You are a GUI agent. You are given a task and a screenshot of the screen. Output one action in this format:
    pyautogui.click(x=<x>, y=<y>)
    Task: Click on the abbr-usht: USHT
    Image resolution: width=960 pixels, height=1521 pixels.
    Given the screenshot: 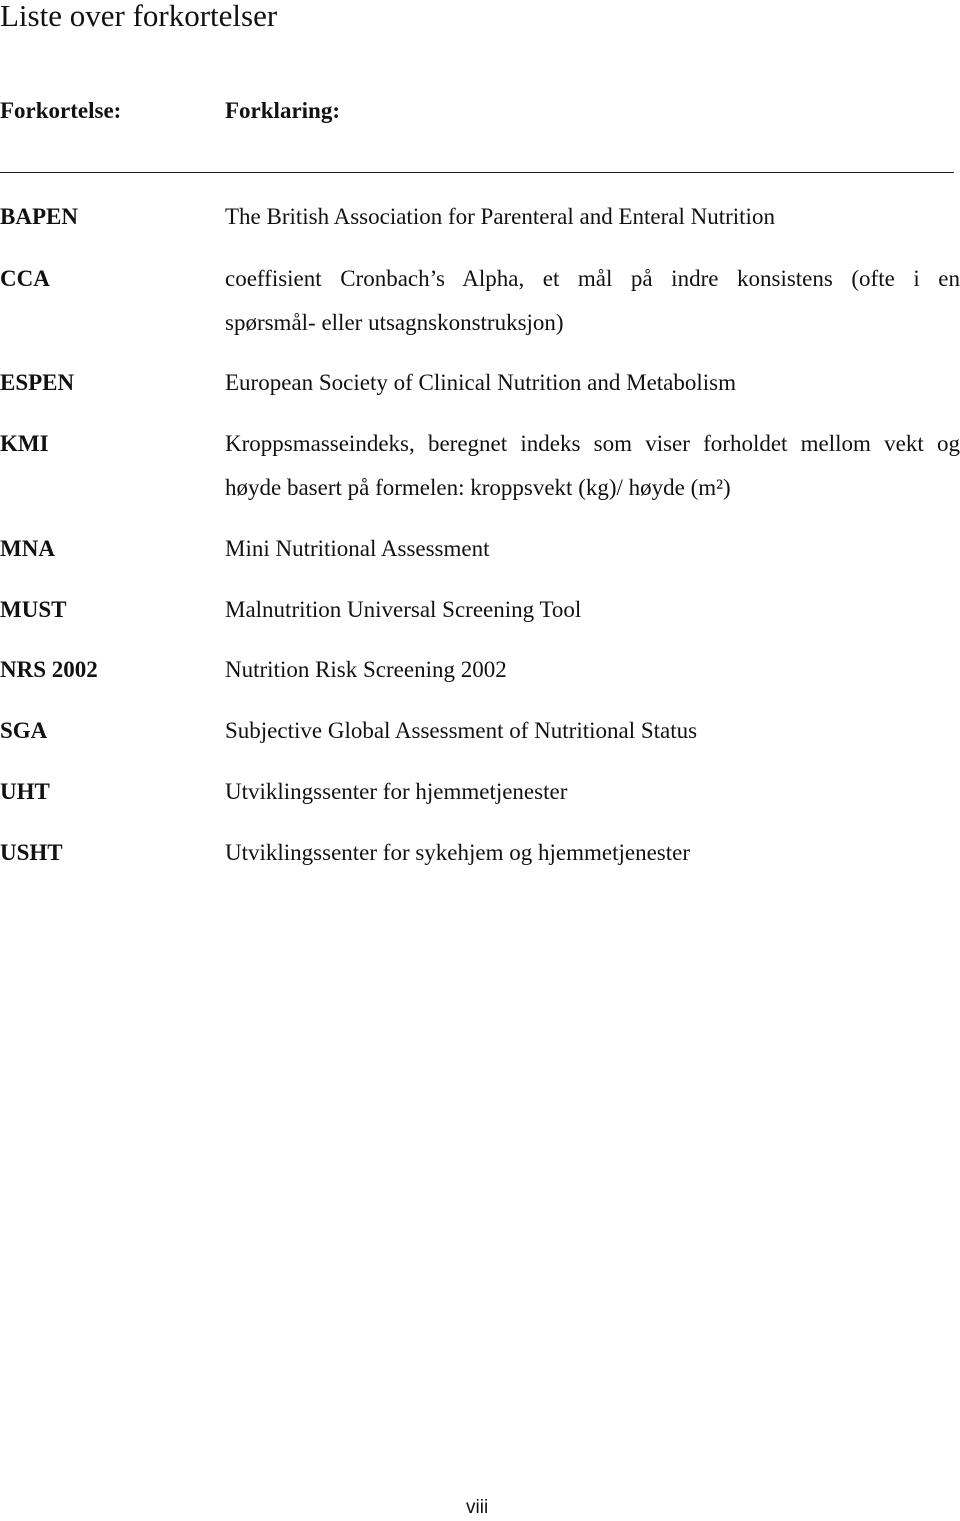 What is the action you would take?
    pyautogui.click(x=31, y=852)
    